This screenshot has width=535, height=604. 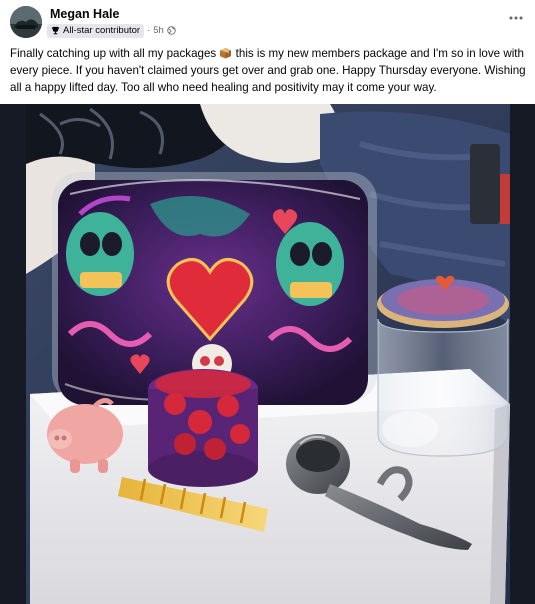 What do you see at coordinates (26, 22) in the screenshot?
I see `avatar` at bounding box center [26, 22].